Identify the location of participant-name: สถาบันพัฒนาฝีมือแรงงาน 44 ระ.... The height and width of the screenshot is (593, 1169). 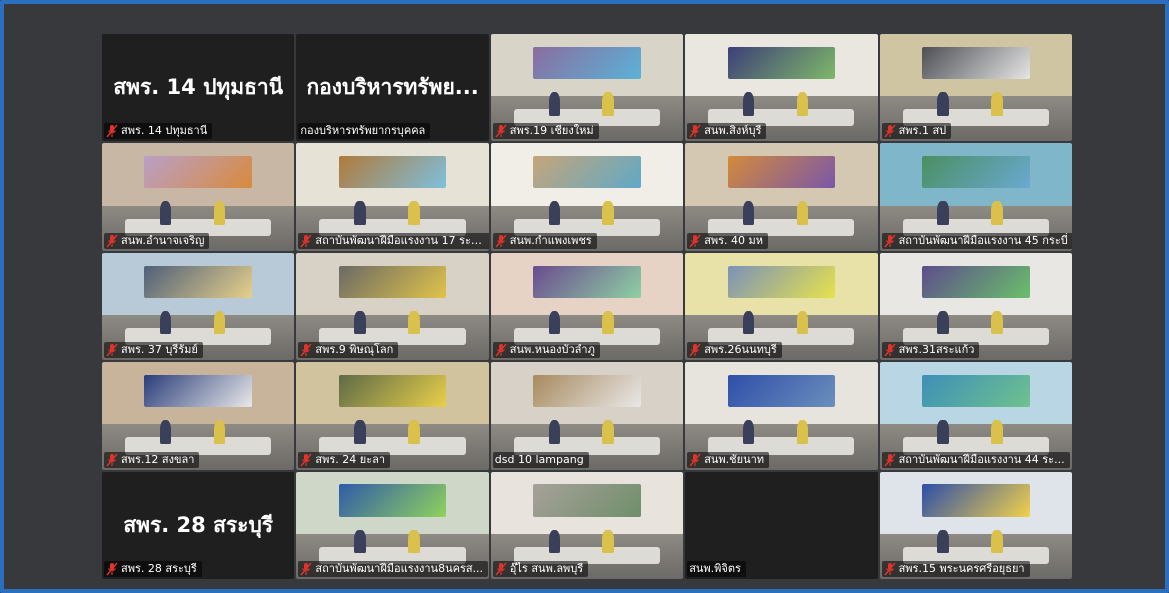
(981, 459).